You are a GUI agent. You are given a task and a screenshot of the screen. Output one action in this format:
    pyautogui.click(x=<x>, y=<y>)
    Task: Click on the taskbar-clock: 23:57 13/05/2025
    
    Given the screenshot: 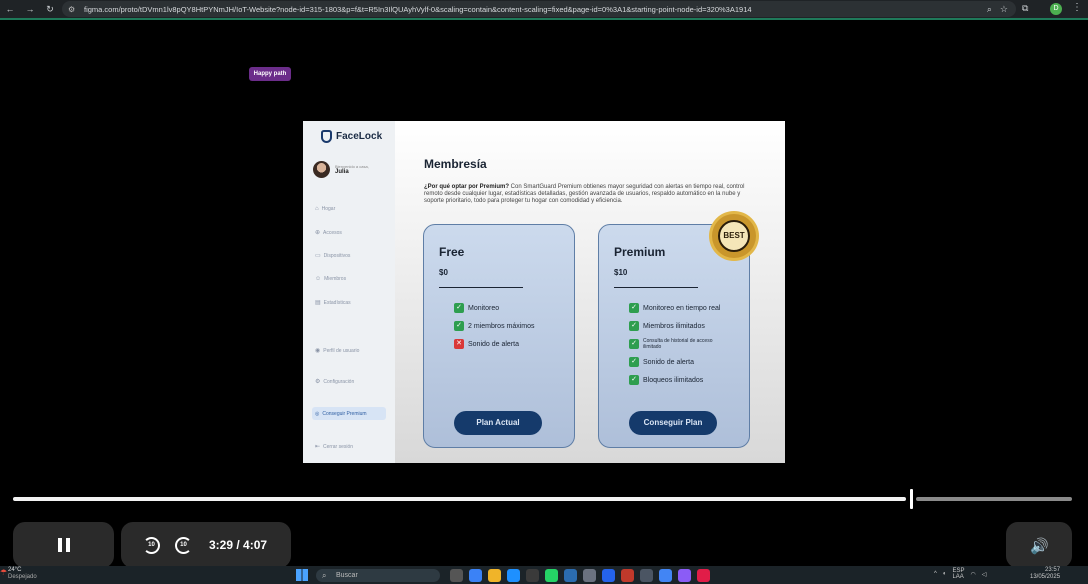 What is the action you would take?
    pyautogui.click(x=1045, y=574)
    